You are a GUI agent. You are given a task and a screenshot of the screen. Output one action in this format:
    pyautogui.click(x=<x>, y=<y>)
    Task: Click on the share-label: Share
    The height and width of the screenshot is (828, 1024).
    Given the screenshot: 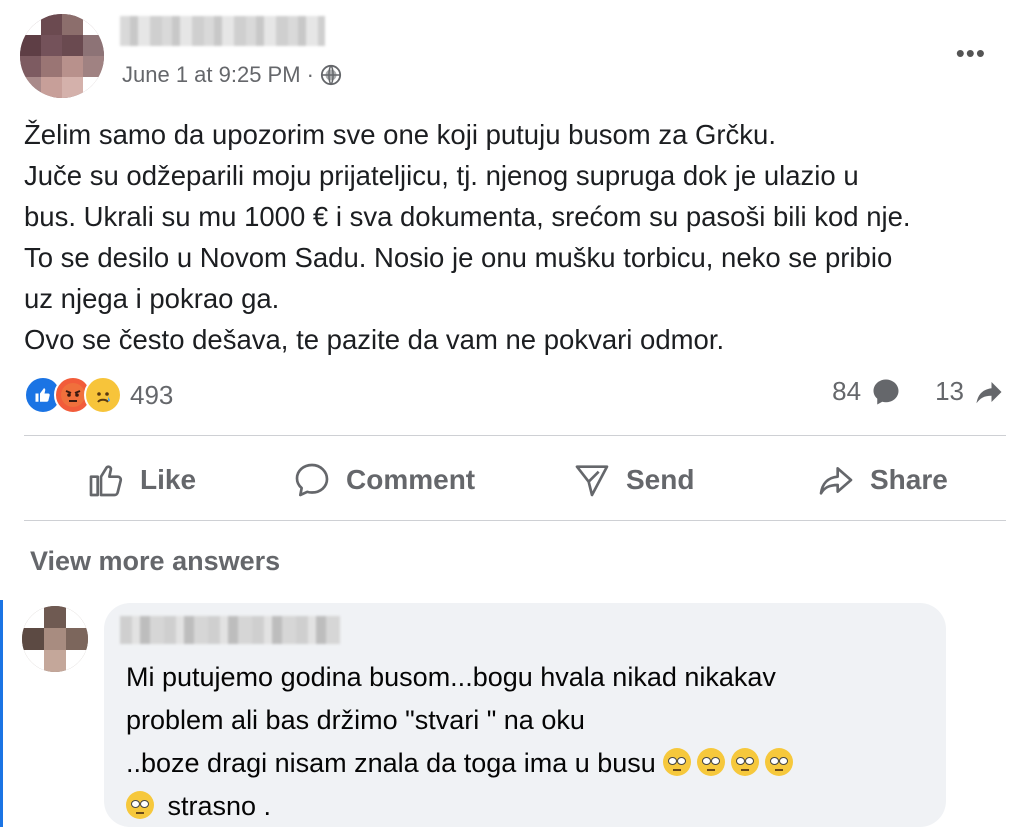 What is the action you would take?
    pyautogui.click(x=909, y=479)
    